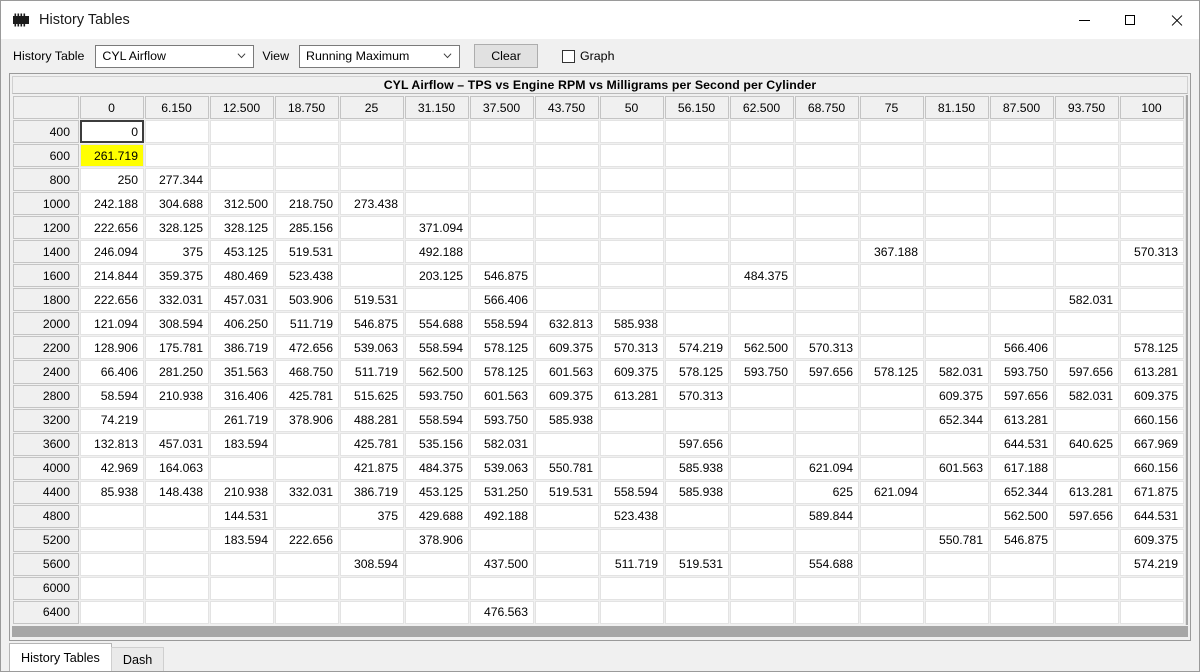  I want to click on grid-cell: 539.063, so click(372, 348).